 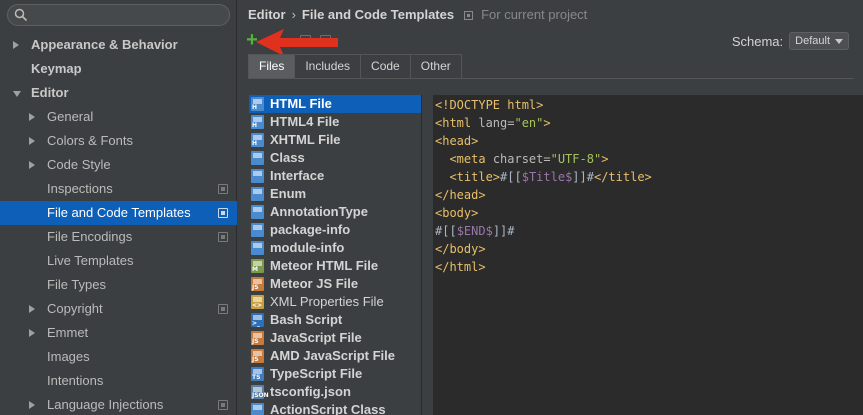 What do you see at coordinates (314, 283) in the screenshot?
I see `template-name: Meteor JS File` at bounding box center [314, 283].